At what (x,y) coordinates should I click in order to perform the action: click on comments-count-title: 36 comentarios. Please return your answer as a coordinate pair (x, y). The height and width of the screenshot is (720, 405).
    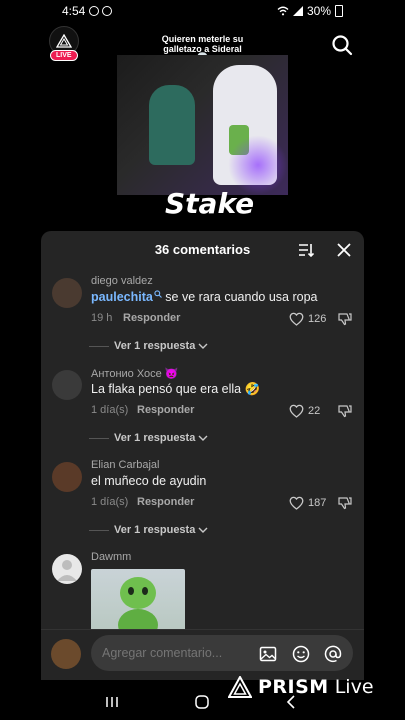
    Looking at the image, I should click on (202, 249).